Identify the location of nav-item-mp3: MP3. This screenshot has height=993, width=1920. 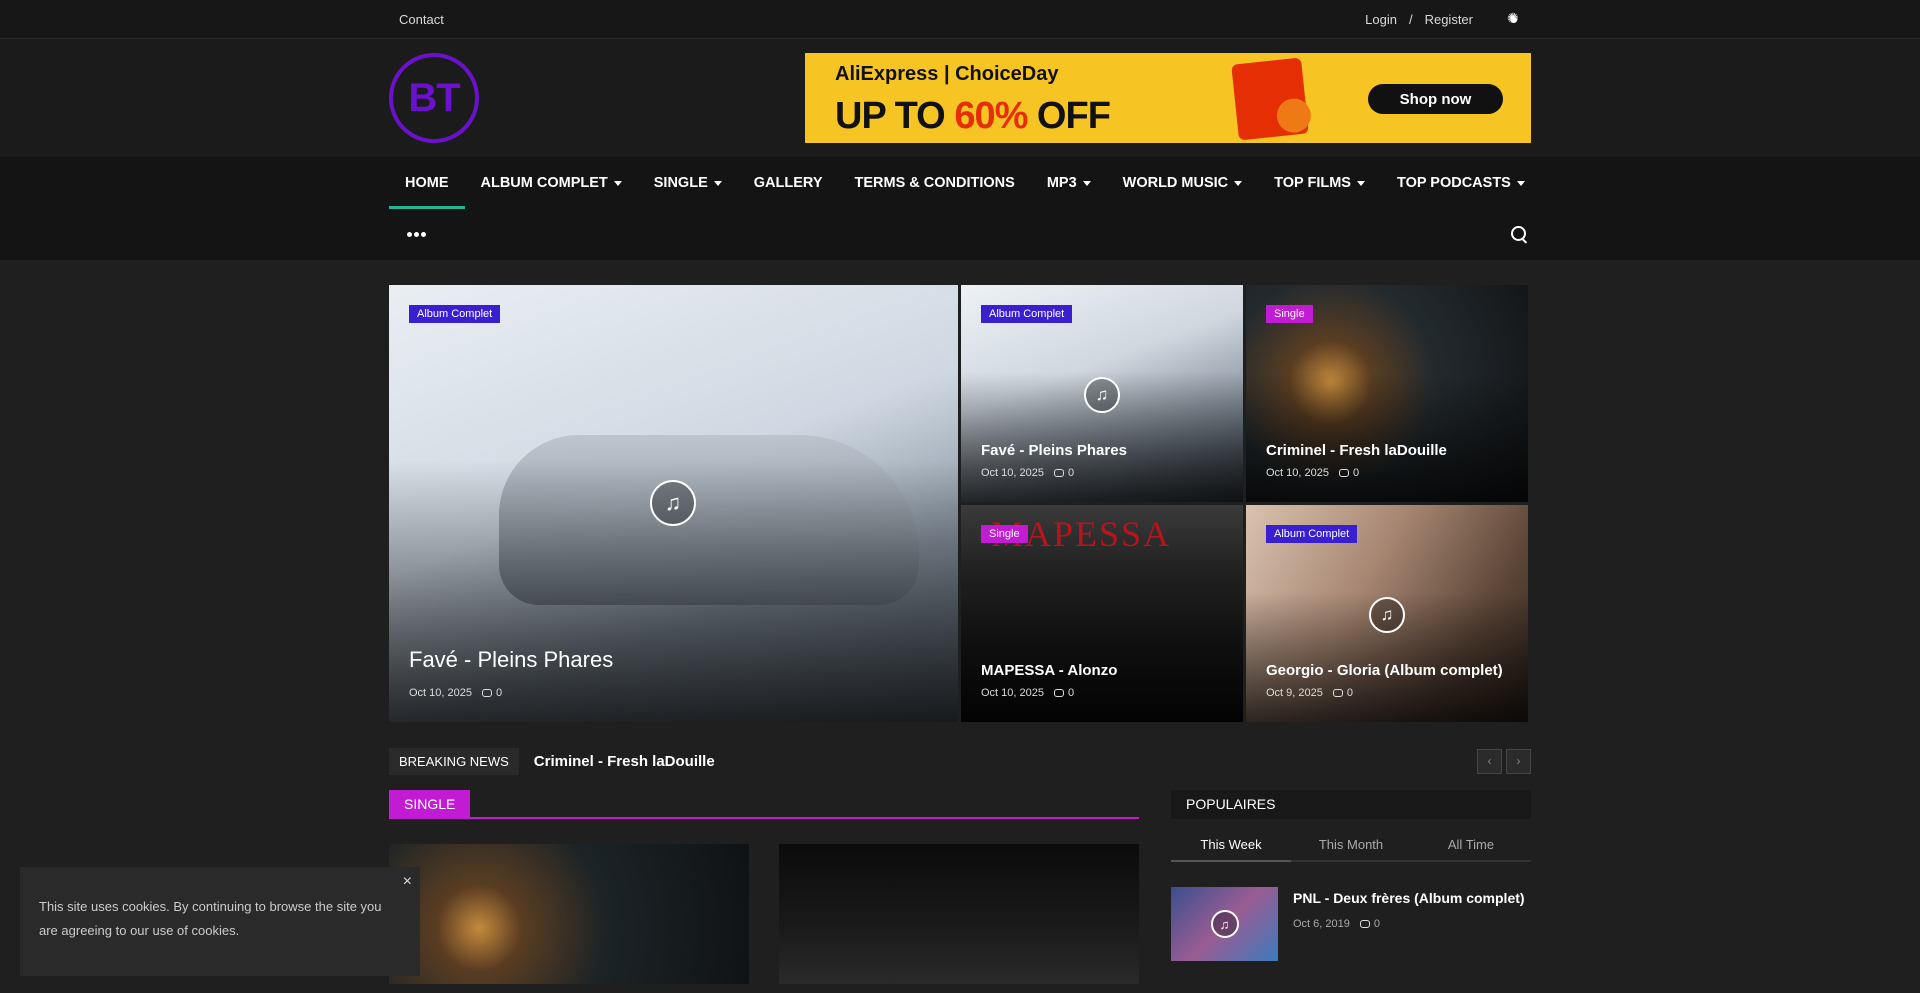
(1069, 183).